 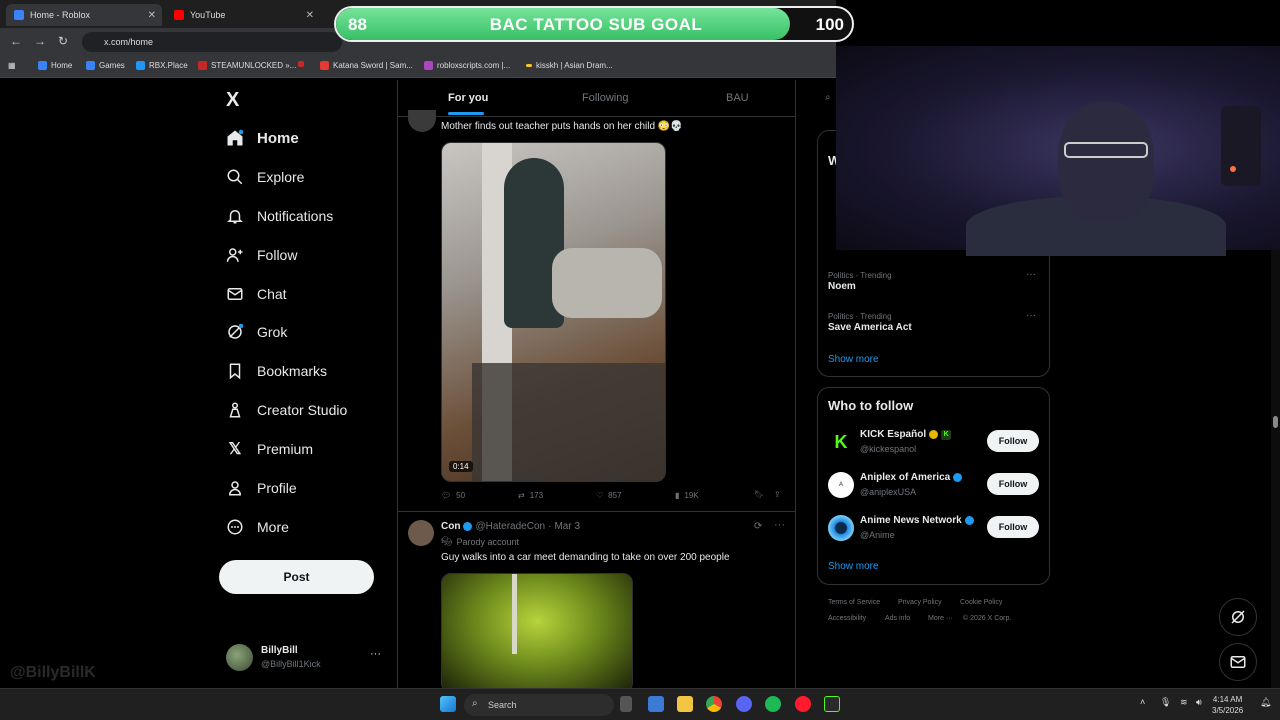 I want to click on trend-item-noem: Noem, so click(x=842, y=286).